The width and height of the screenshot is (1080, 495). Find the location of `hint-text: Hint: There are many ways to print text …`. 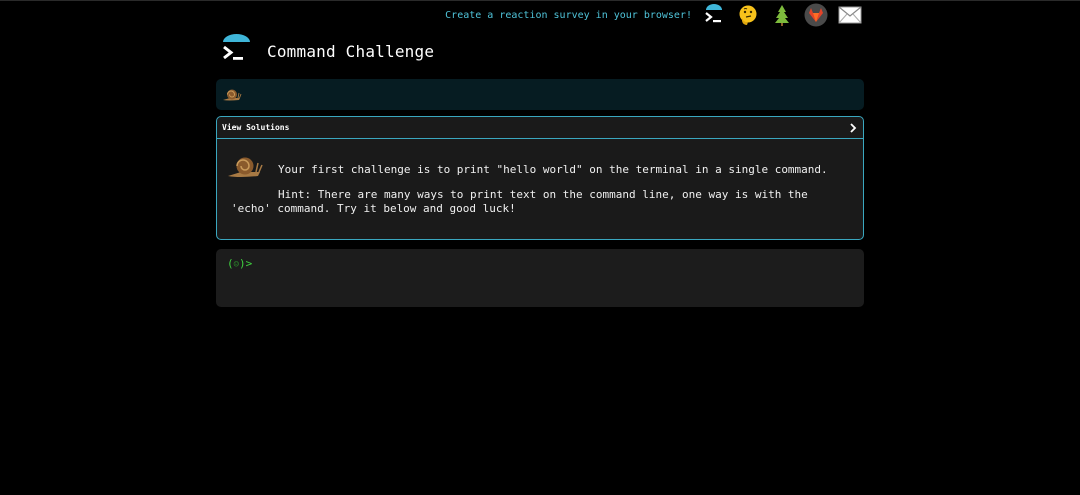

hint-text: Hint: There are many ways to print text … is located at coordinates (519, 201).